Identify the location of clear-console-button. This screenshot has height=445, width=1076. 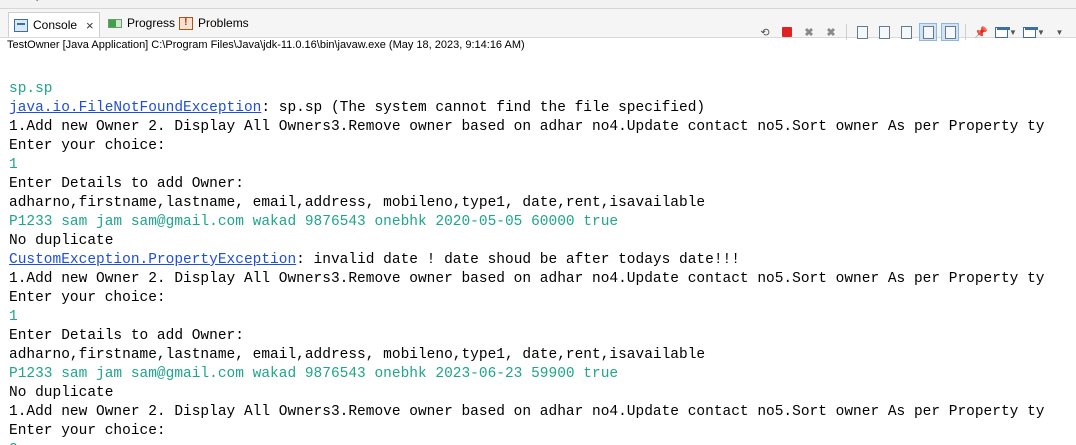
(862, 32).